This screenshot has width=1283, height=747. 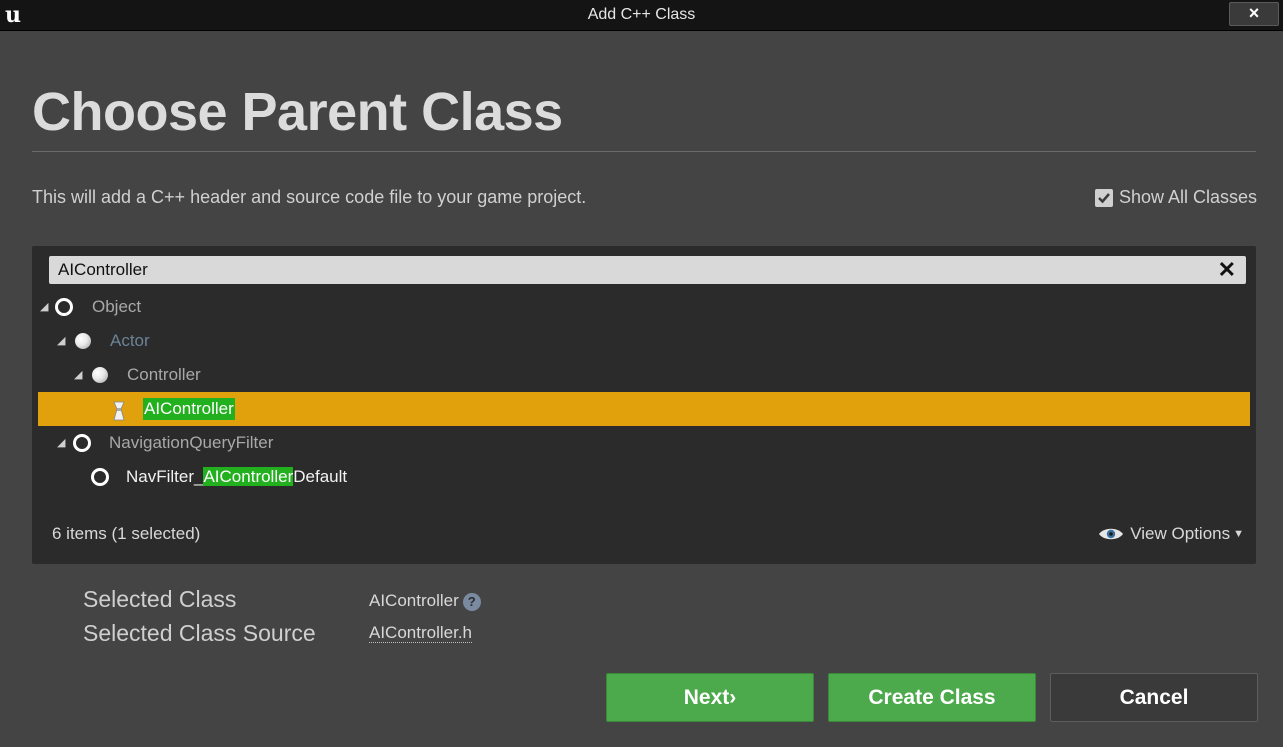 What do you see at coordinates (1227, 270) in the screenshot?
I see `clear-search-icon: ✕` at bounding box center [1227, 270].